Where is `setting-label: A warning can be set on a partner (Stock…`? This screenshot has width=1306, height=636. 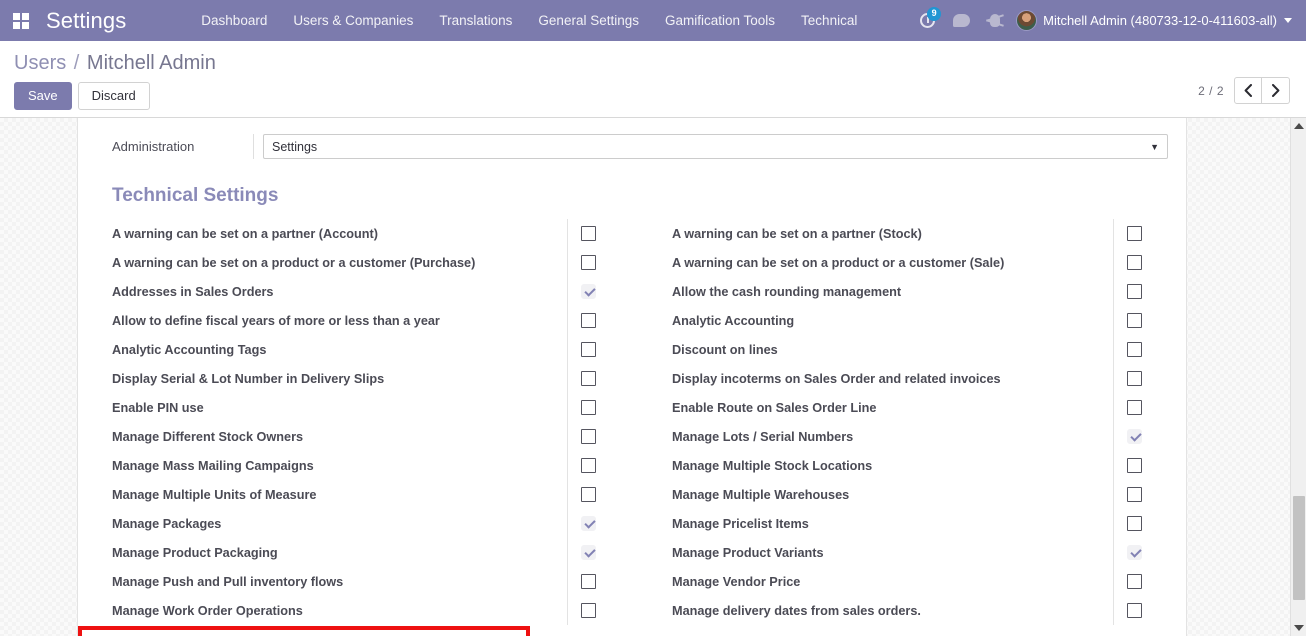
setting-label: A warning can be set on a partner (Stock… is located at coordinates (797, 233).